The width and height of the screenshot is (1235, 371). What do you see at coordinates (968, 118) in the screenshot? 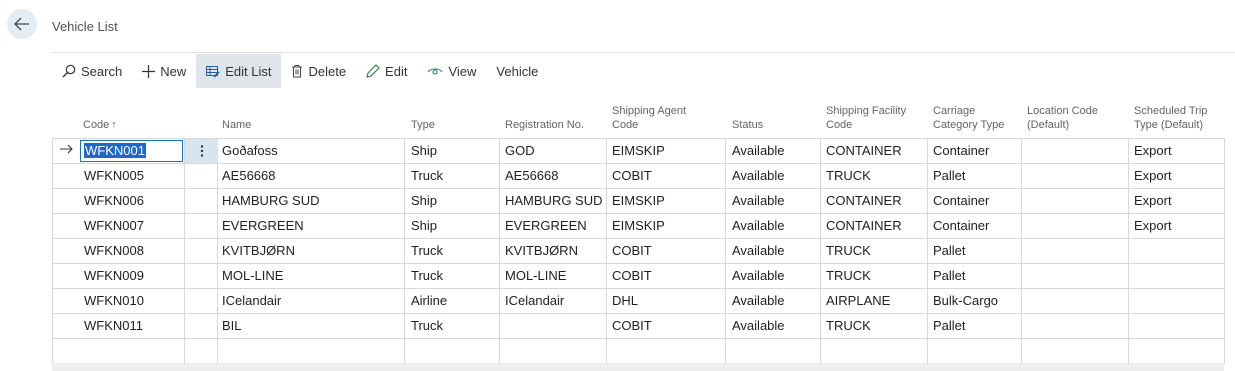
I see `header-carriage-category: Carriage Category Type` at bounding box center [968, 118].